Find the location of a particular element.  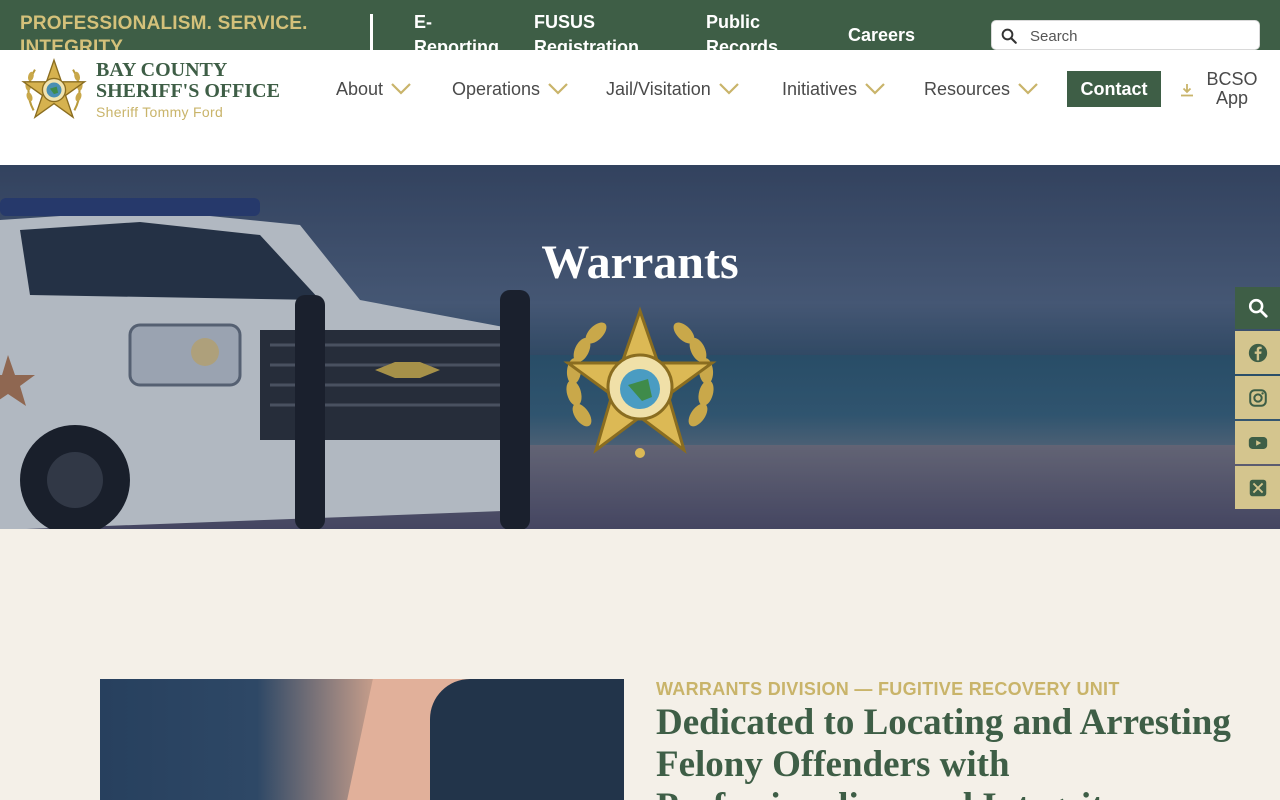

youtube-icon is located at coordinates (1257, 442).